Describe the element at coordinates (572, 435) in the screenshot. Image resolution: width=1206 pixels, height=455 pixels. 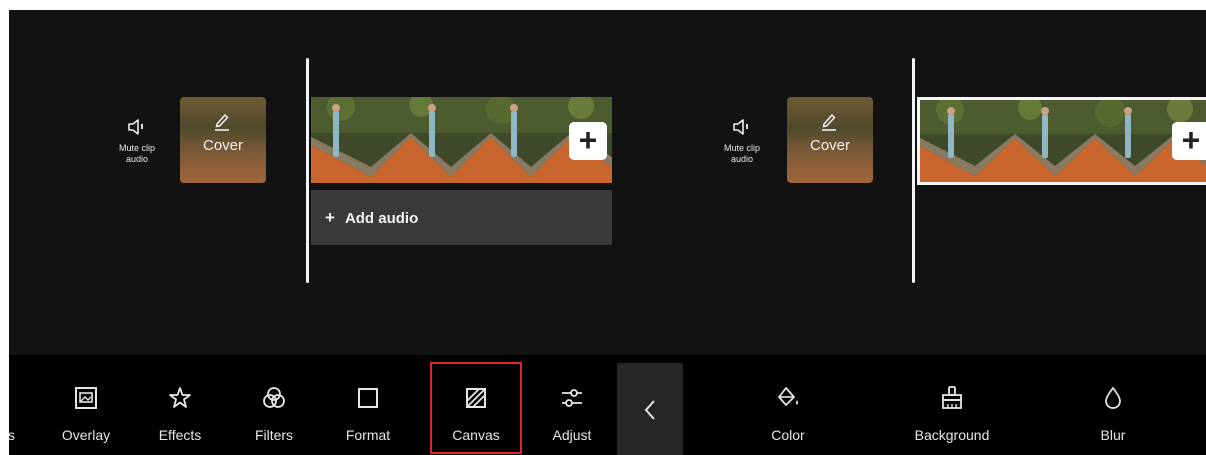
I see `tool-label: Adjust` at that location.